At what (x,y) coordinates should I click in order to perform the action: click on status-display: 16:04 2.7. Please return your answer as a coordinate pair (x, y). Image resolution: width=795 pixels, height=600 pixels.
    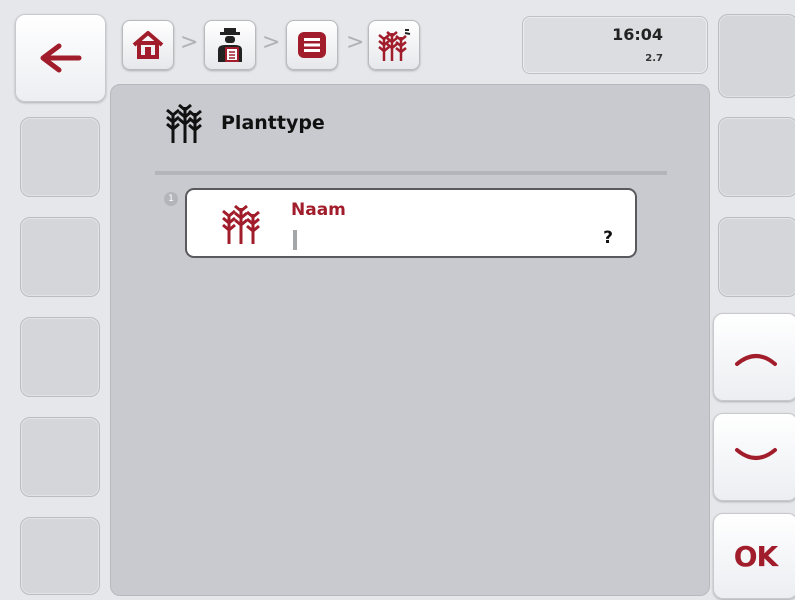
    Looking at the image, I should click on (615, 45).